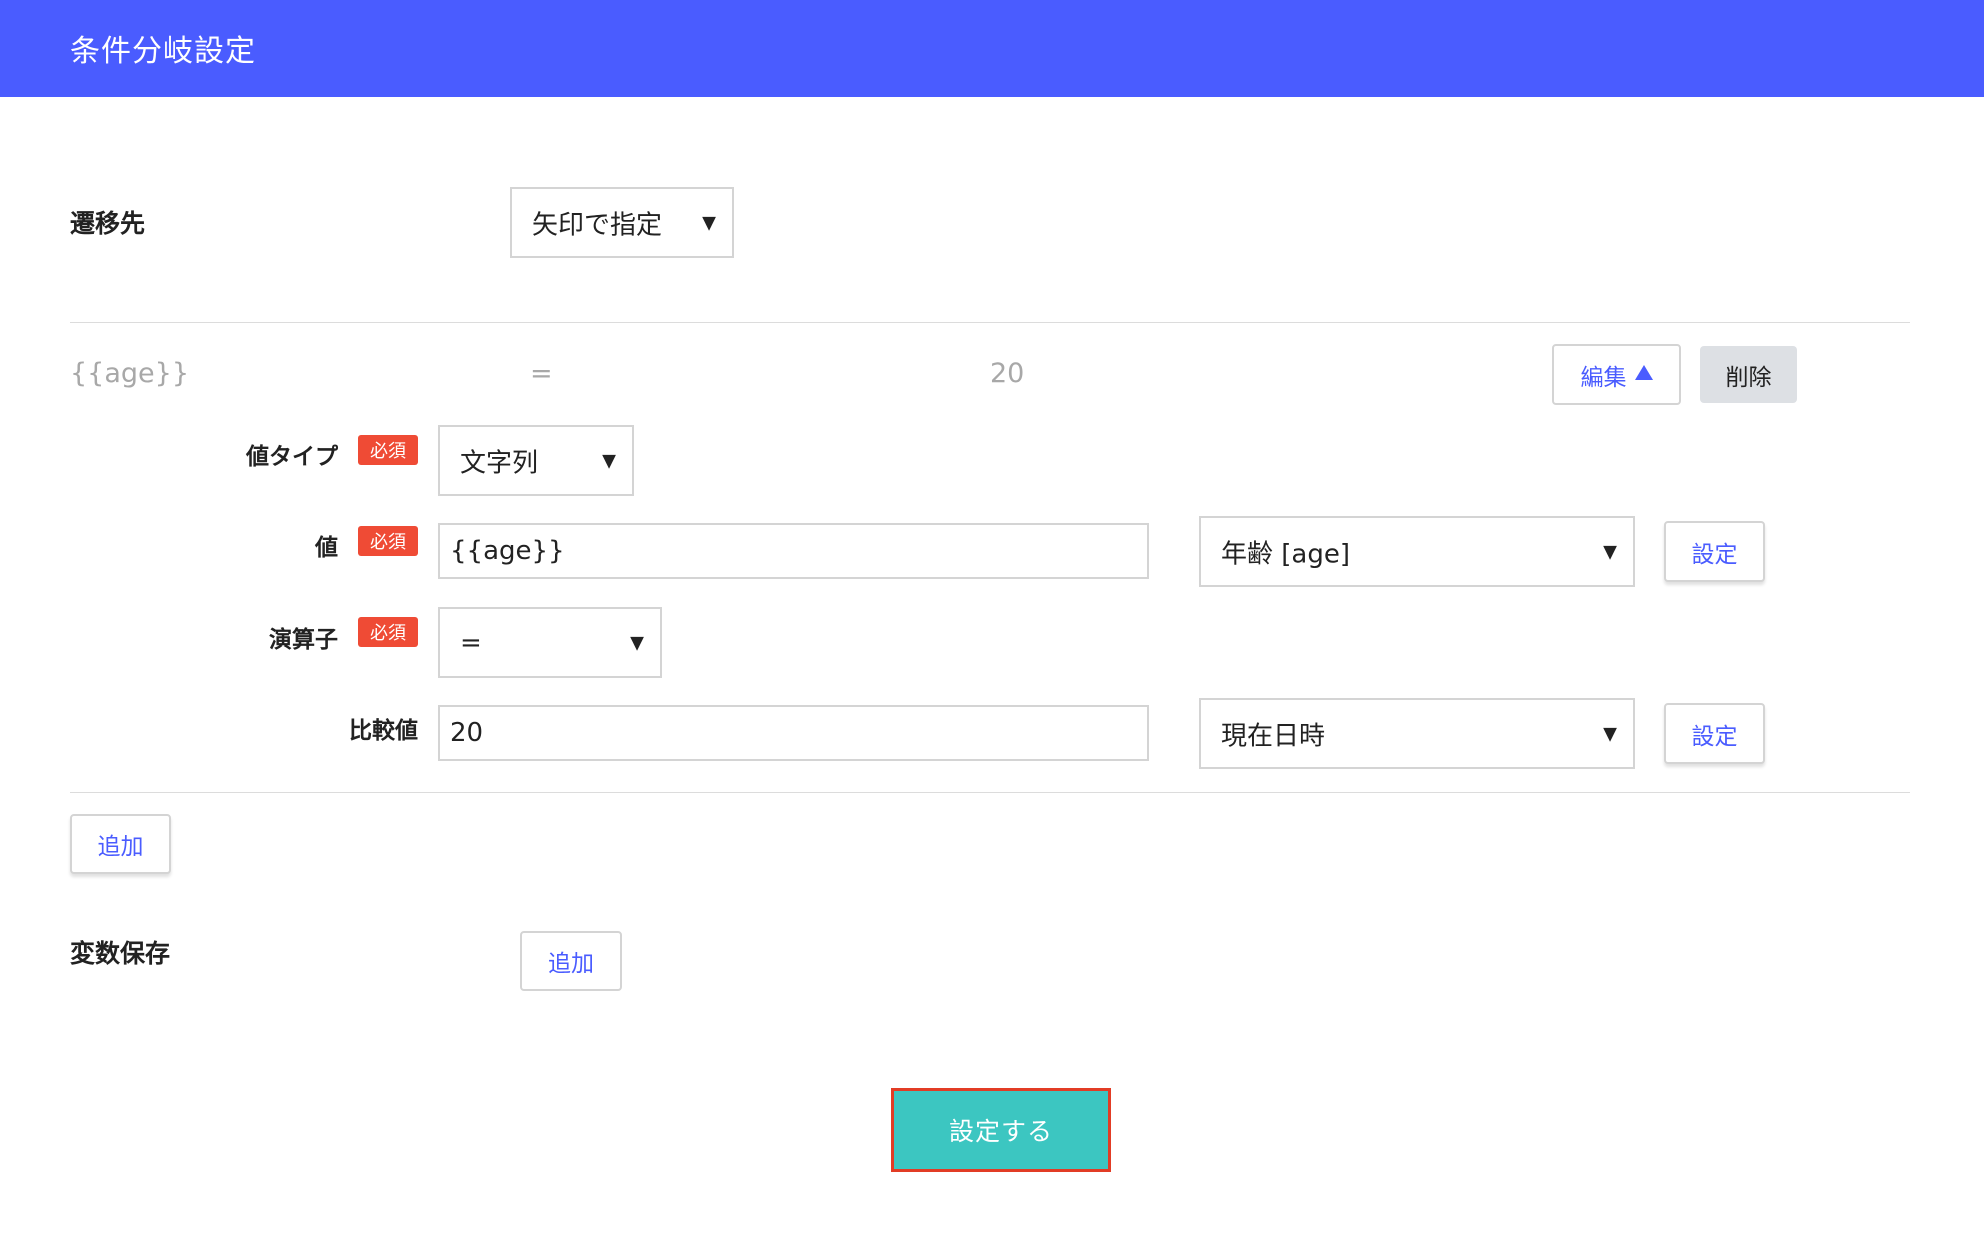 The height and width of the screenshot is (1250, 1984). I want to click on edit-toggle-button: 編集, so click(1616, 374).